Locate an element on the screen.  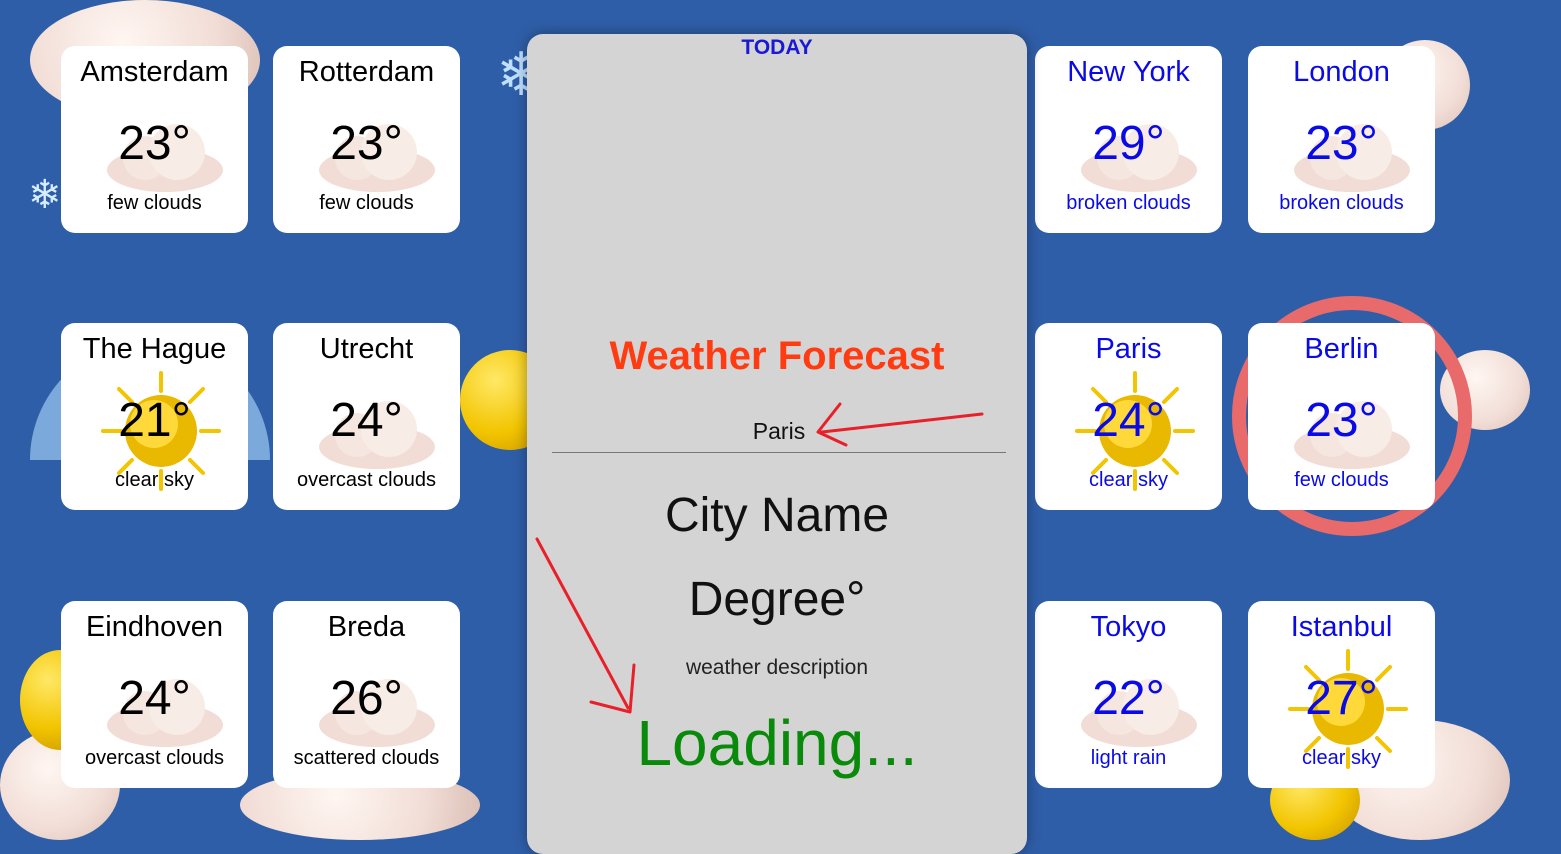
city-card-paris: Paris 24° clear sky is located at coordinates (1128, 416).